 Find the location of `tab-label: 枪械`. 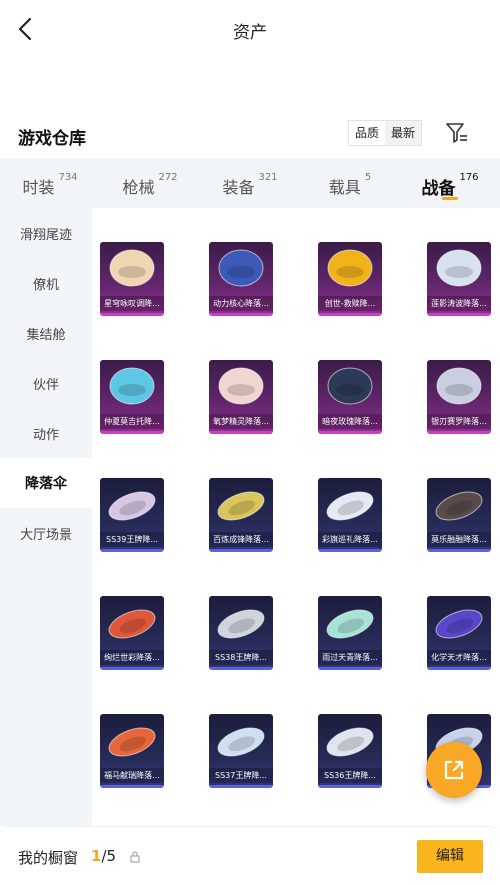

tab-label: 枪械 is located at coordinates (138, 187).